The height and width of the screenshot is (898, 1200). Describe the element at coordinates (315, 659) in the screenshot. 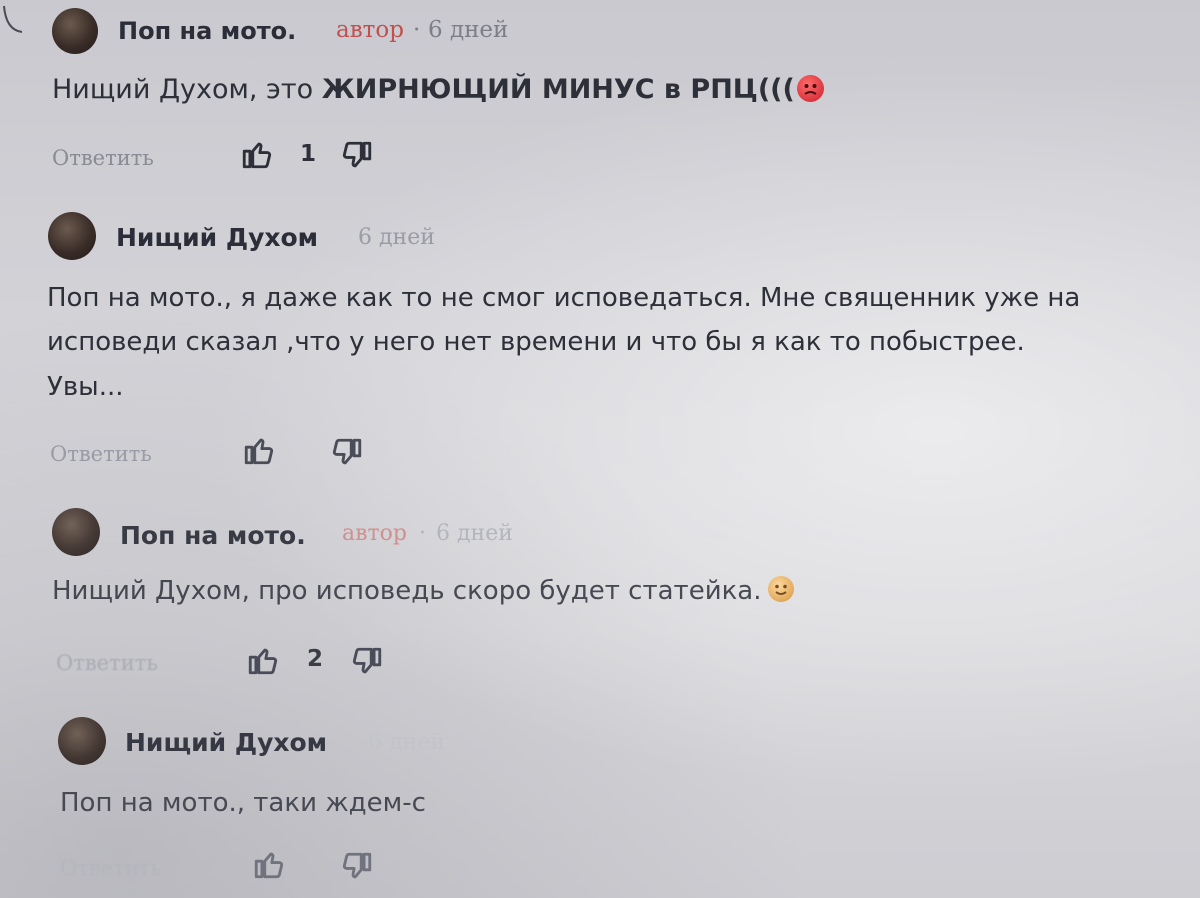

I see `likes-count: 2` at that location.